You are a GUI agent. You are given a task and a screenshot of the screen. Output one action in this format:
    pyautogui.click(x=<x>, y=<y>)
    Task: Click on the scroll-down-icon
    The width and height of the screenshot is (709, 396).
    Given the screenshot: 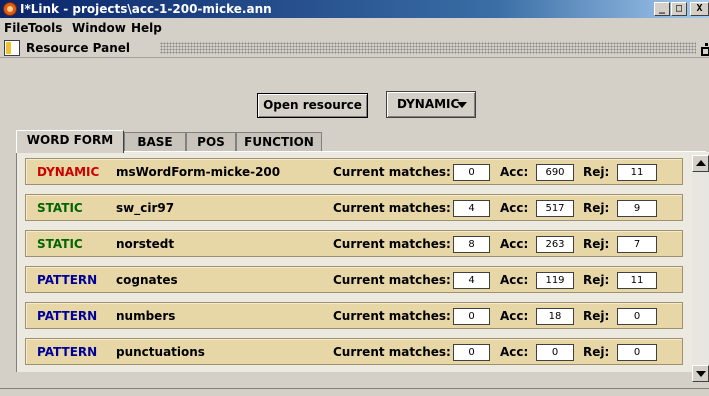 What is the action you would take?
    pyautogui.click(x=700, y=373)
    